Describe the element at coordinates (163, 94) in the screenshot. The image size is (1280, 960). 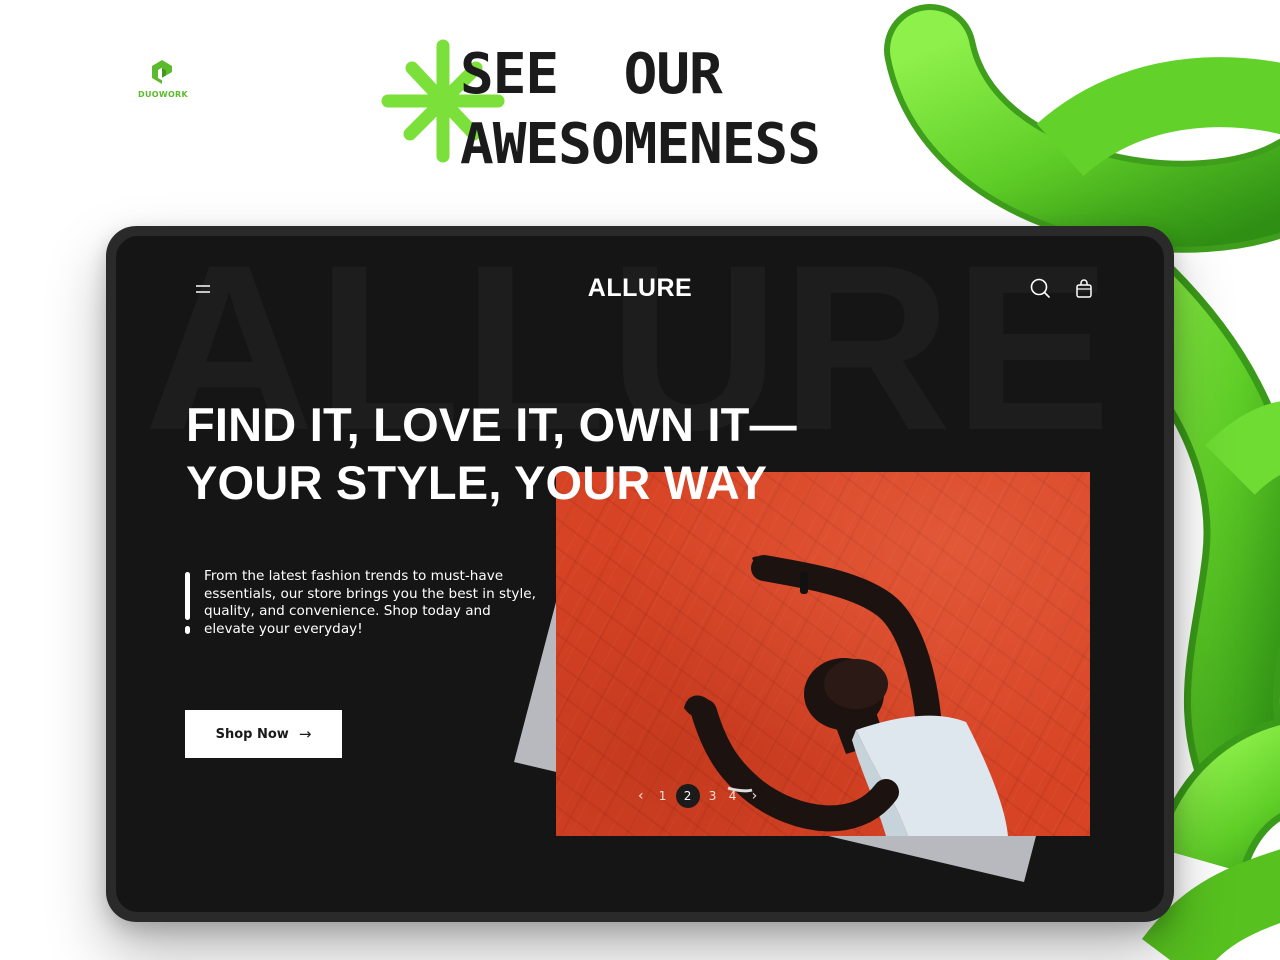
I see `brand-name: DUOWORK` at that location.